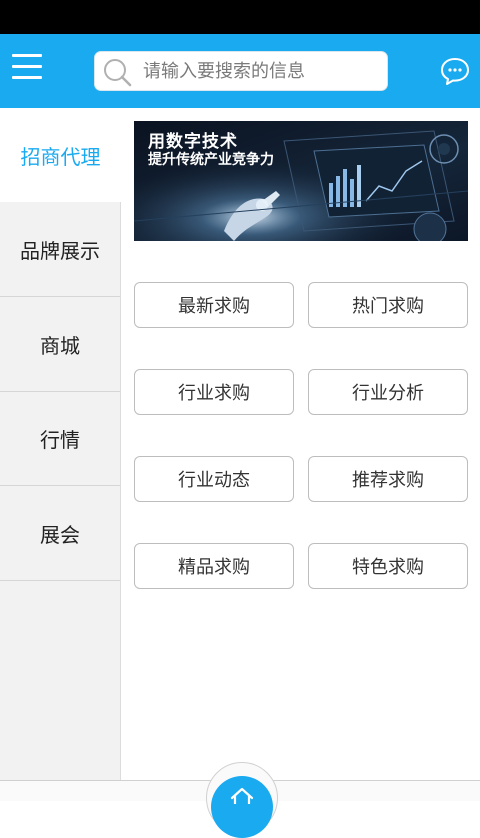  Describe the element at coordinates (455, 71) in the screenshot. I see `chat-icon` at that location.